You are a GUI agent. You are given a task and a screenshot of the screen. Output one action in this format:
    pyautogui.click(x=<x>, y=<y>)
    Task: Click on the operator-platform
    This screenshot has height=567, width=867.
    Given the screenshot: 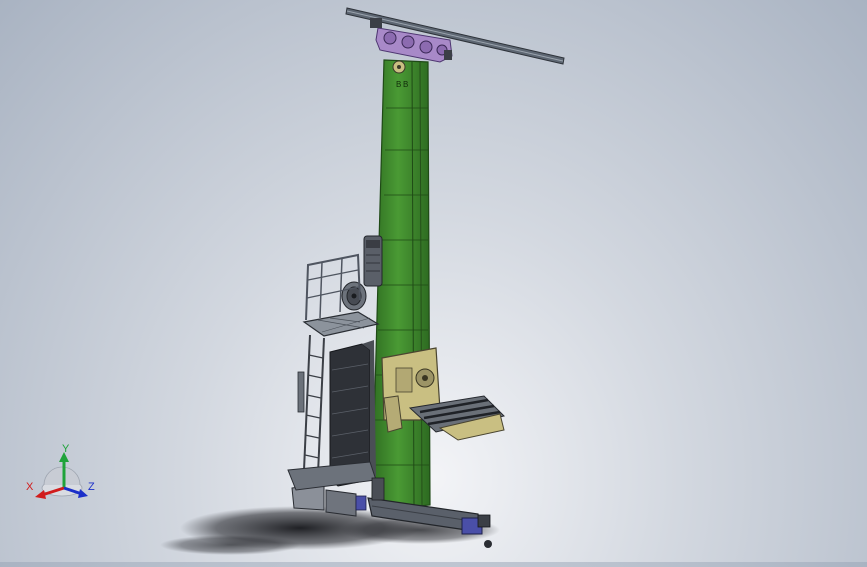 What is the action you would take?
    pyautogui.click(x=341, y=324)
    